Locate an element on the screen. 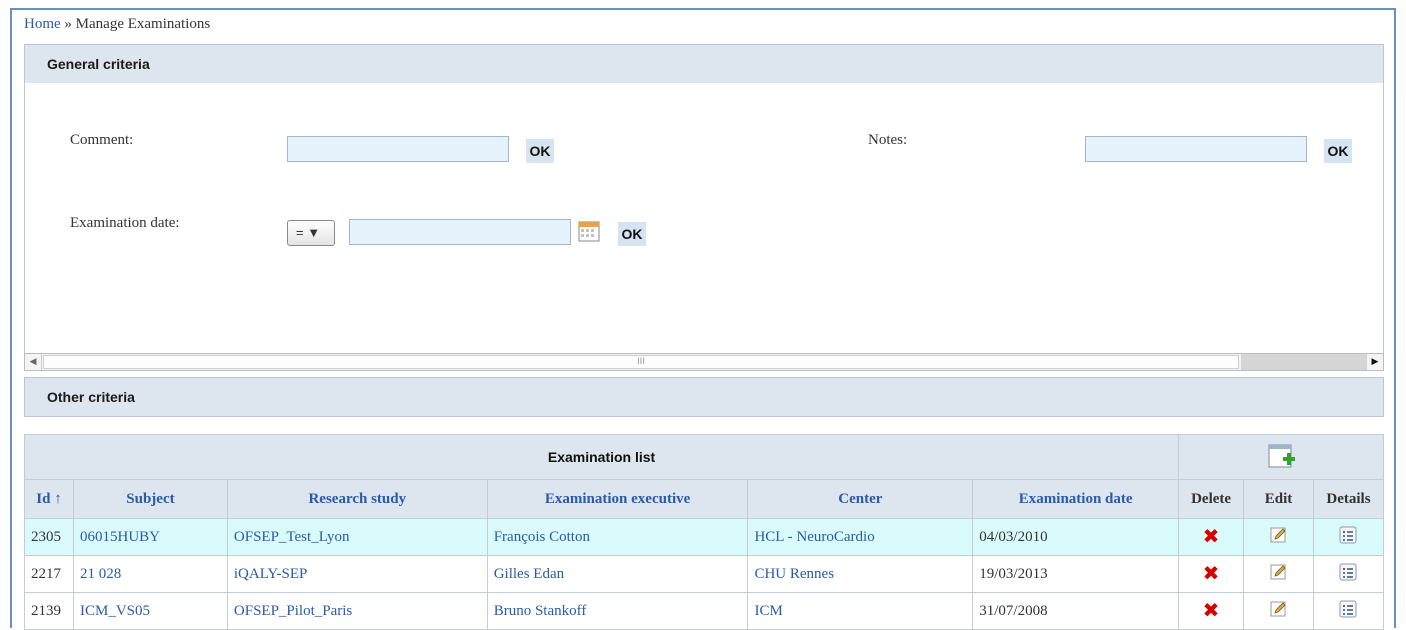 The width and height of the screenshot is (1406, 630). comment-input is located at coordinates (398, 149).